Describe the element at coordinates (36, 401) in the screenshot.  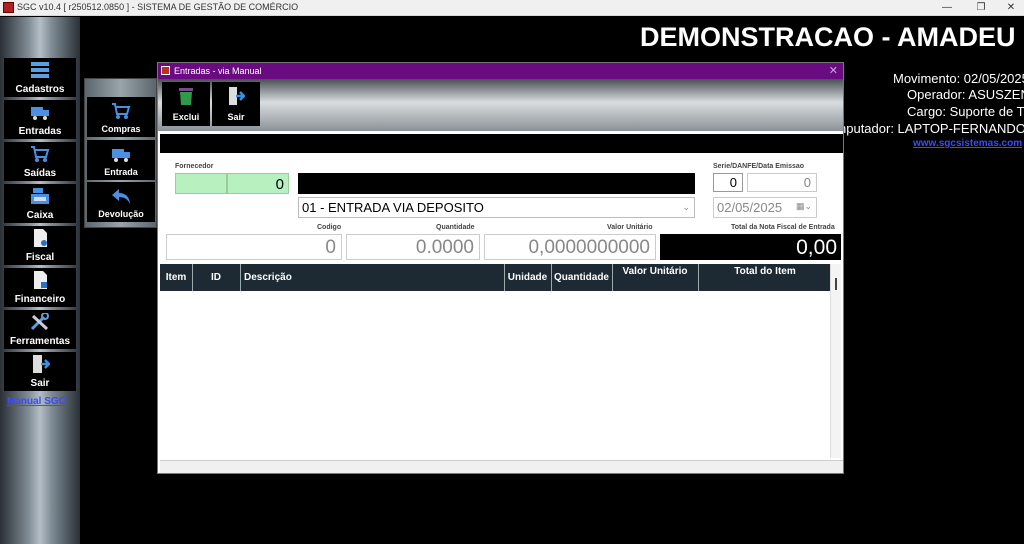
I see `manual-sgc-link: Manual SGC` at that location.